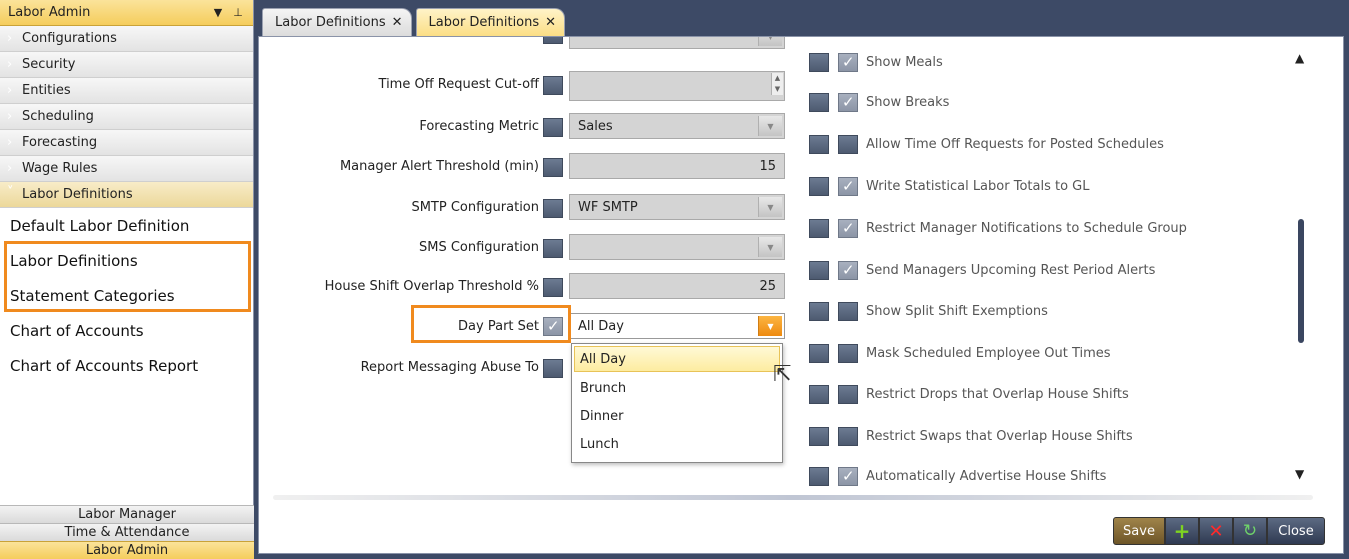  What do you see at coordinates (553, 127) in the screenshot?
I see `checkbox-forecasting-metric` at bounding box center [553, 127].